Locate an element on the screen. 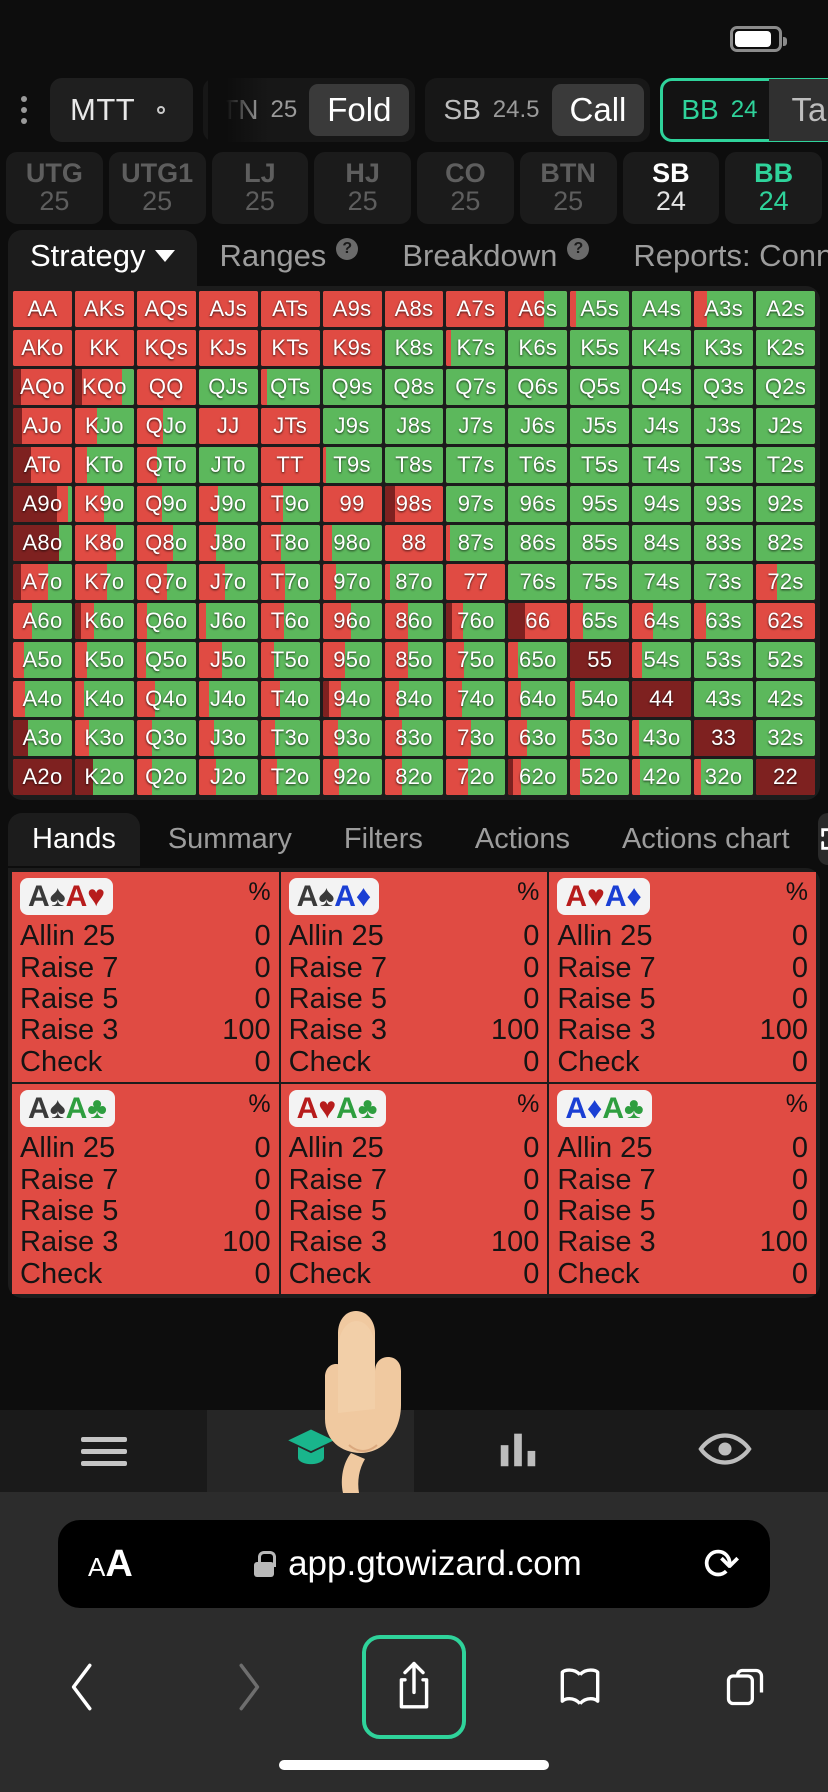 The height and width of the screenshot is (1792, 828). matrix-cell: K3s is located at coordinates (724, 348).